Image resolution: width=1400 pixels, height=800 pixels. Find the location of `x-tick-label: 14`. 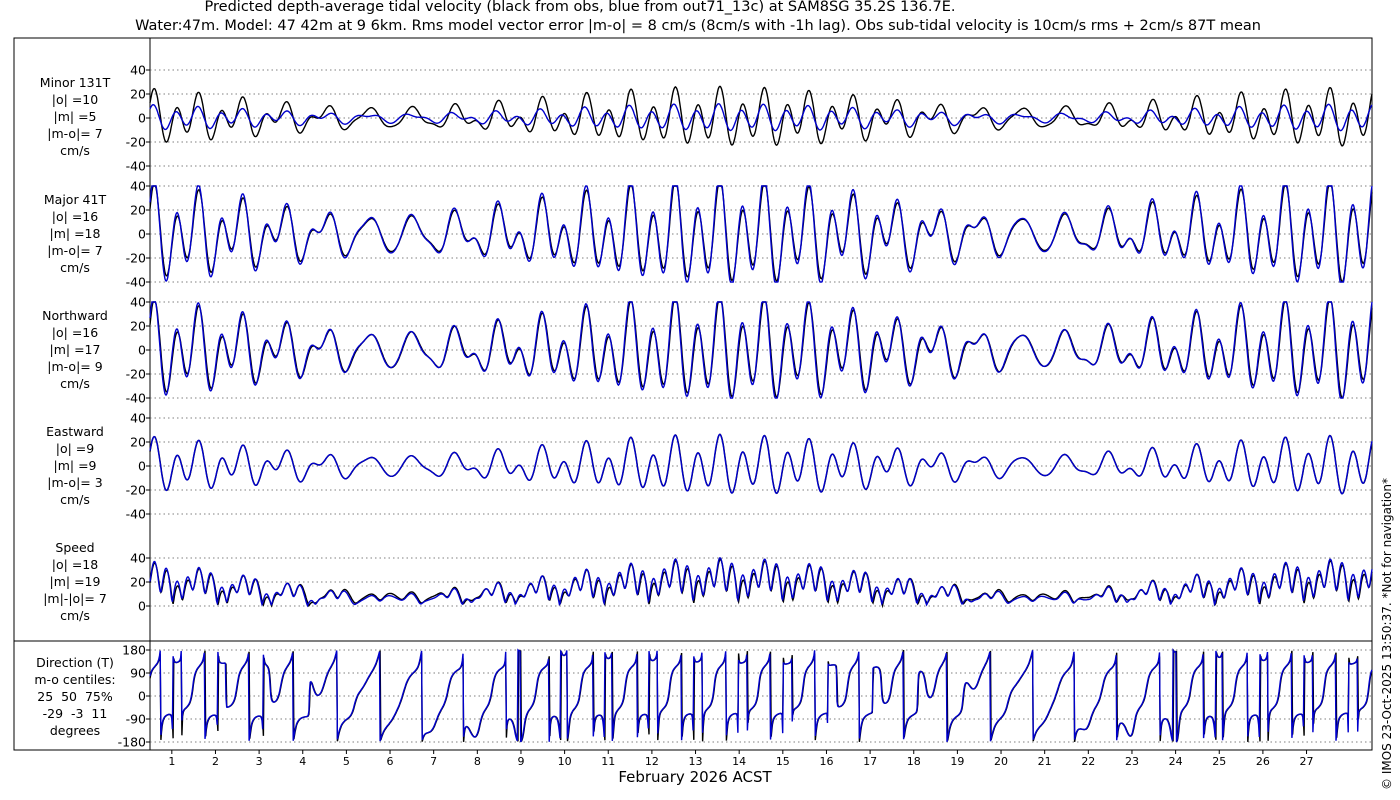

x-tick-label: 14 is located at coordinates (739, 761).